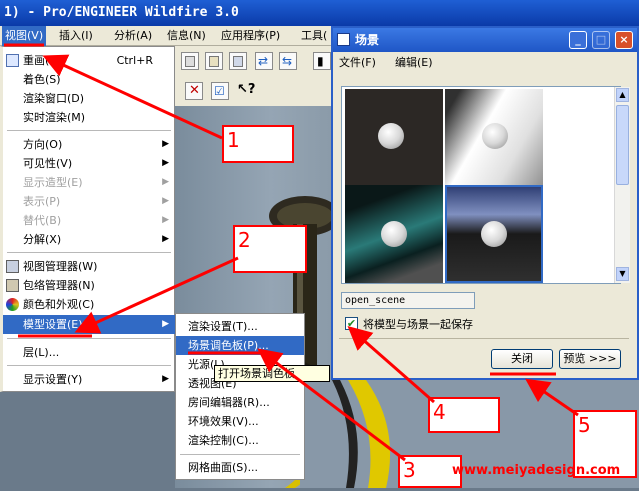 This screenshot has height=491, width=639. I want to click on view-menu-shade-label: 着色(S), so click(42, 79).